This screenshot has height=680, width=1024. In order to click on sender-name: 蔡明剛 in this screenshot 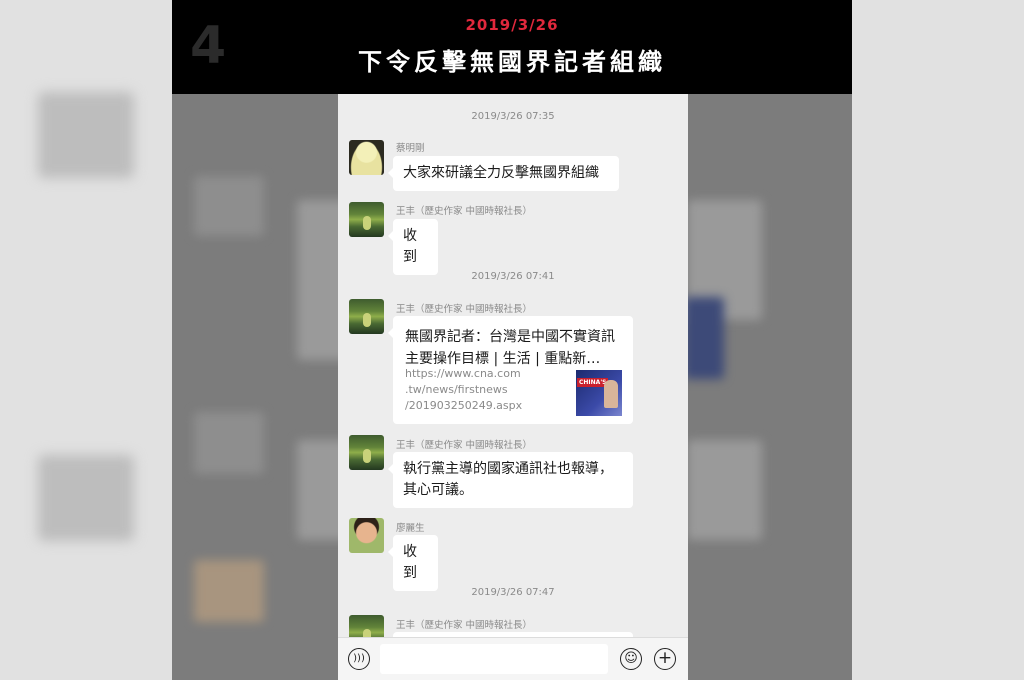, I will do `click(410, 148)`.